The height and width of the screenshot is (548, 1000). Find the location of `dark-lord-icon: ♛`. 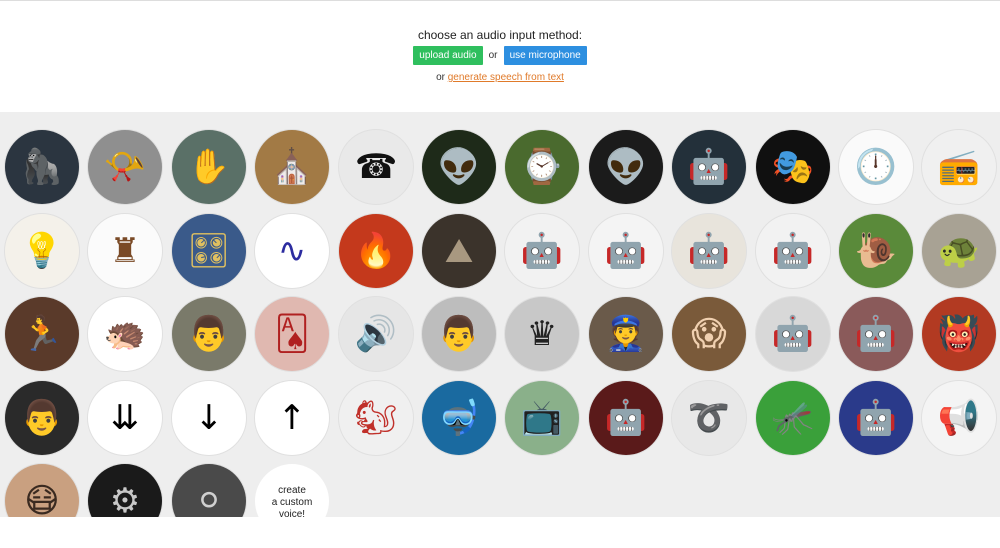

dark-lord-icon: ♛ is located at coordinates (542, 334).